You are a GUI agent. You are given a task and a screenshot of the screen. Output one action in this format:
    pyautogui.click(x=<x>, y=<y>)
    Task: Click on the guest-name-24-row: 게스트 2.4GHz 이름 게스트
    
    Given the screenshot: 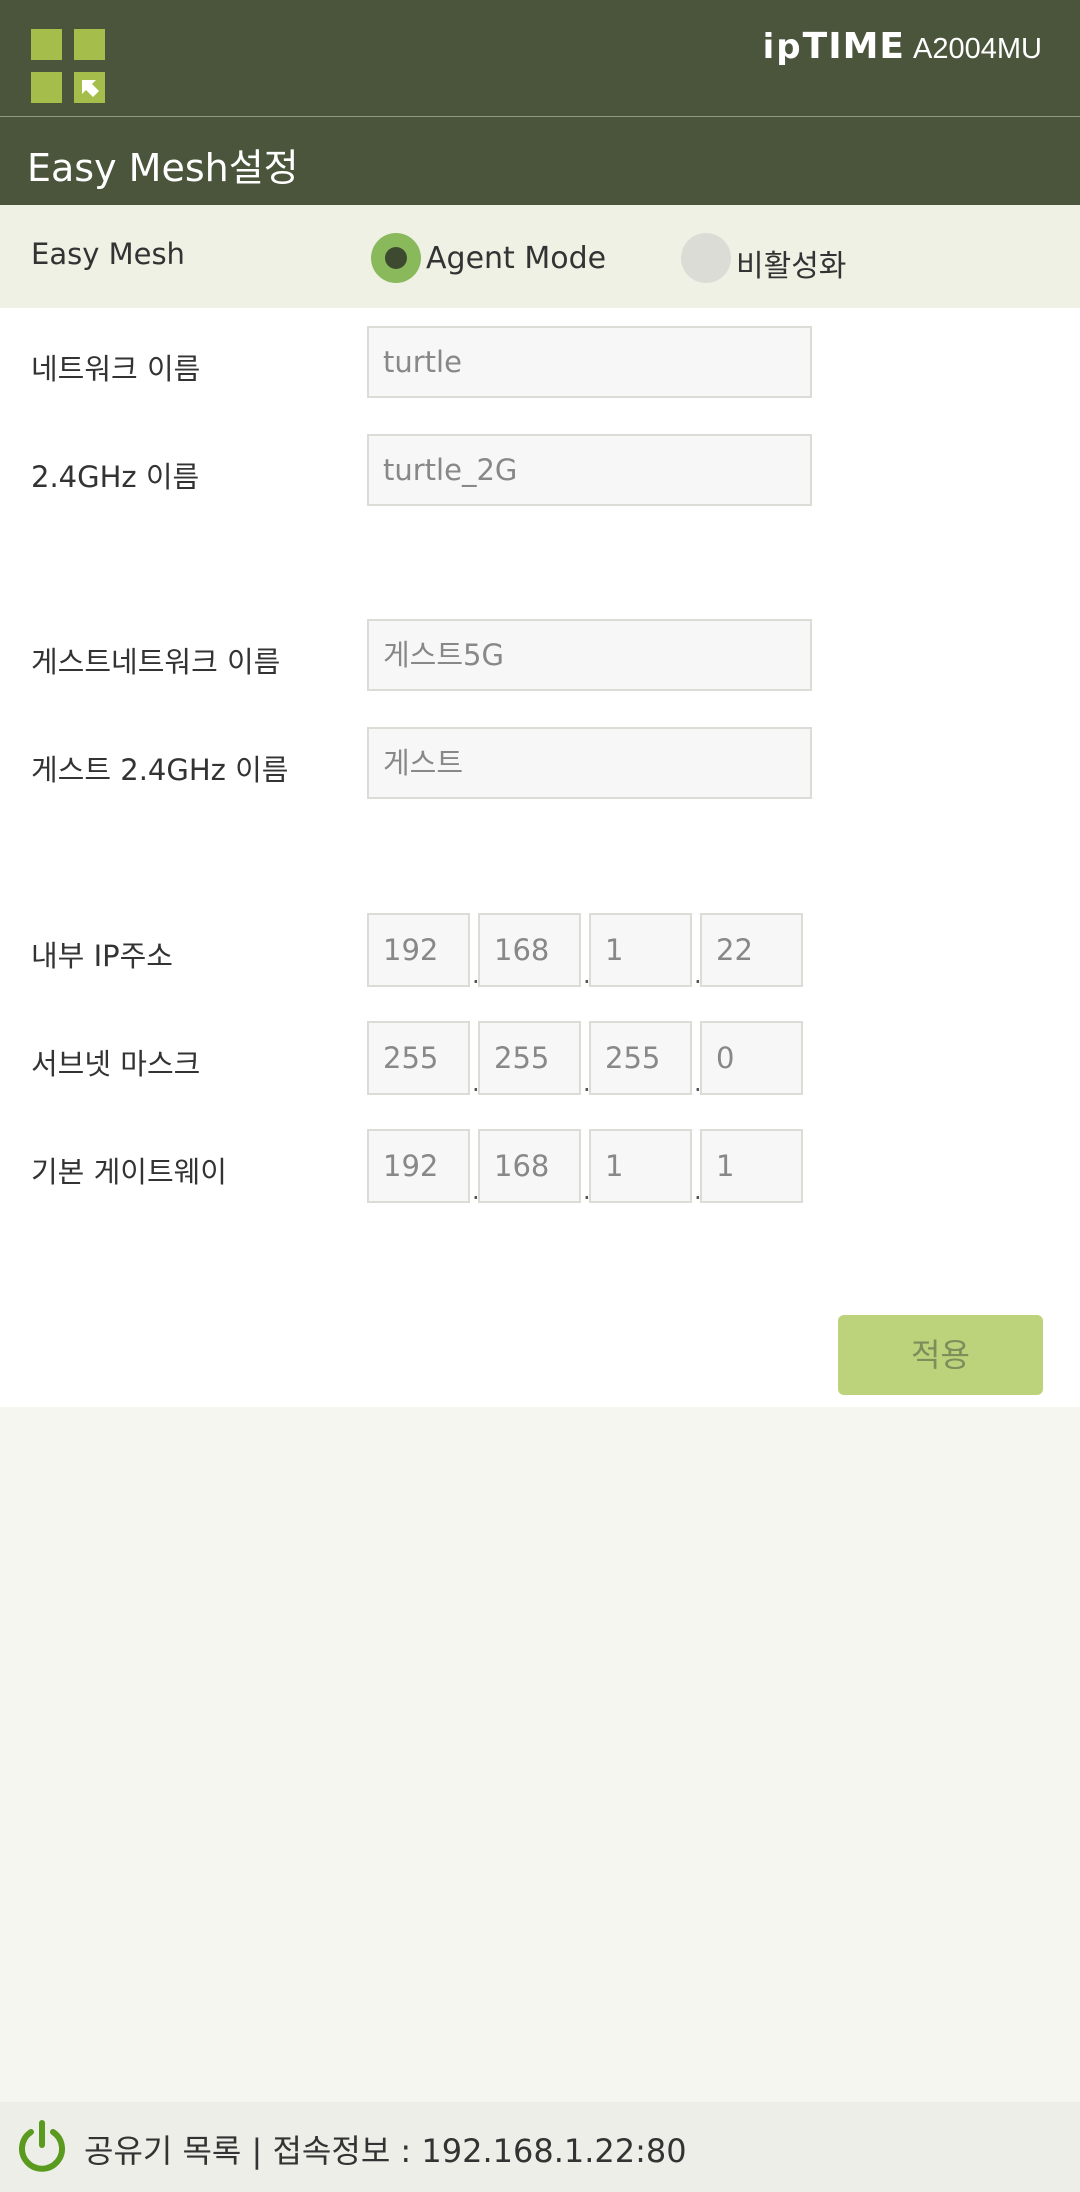 What is the action you would take?
    pyautogui.click(x=540, y=764)
    